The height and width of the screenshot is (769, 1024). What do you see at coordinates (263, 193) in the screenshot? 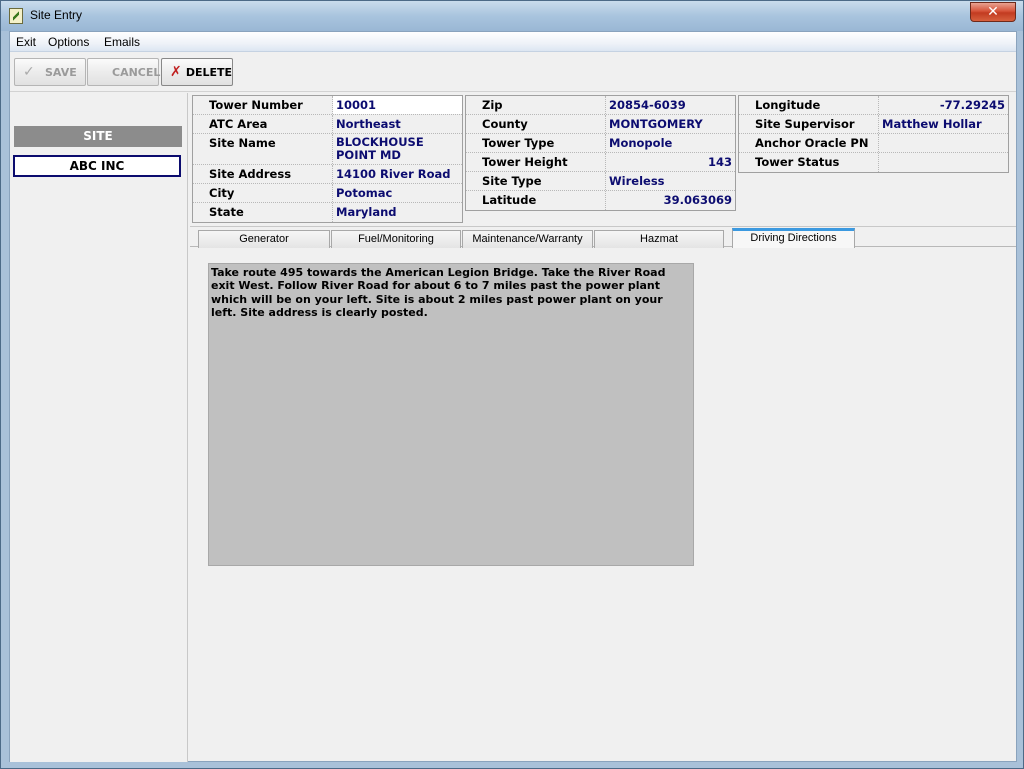
I see `field-label: City` at bounding box center [263, 193].